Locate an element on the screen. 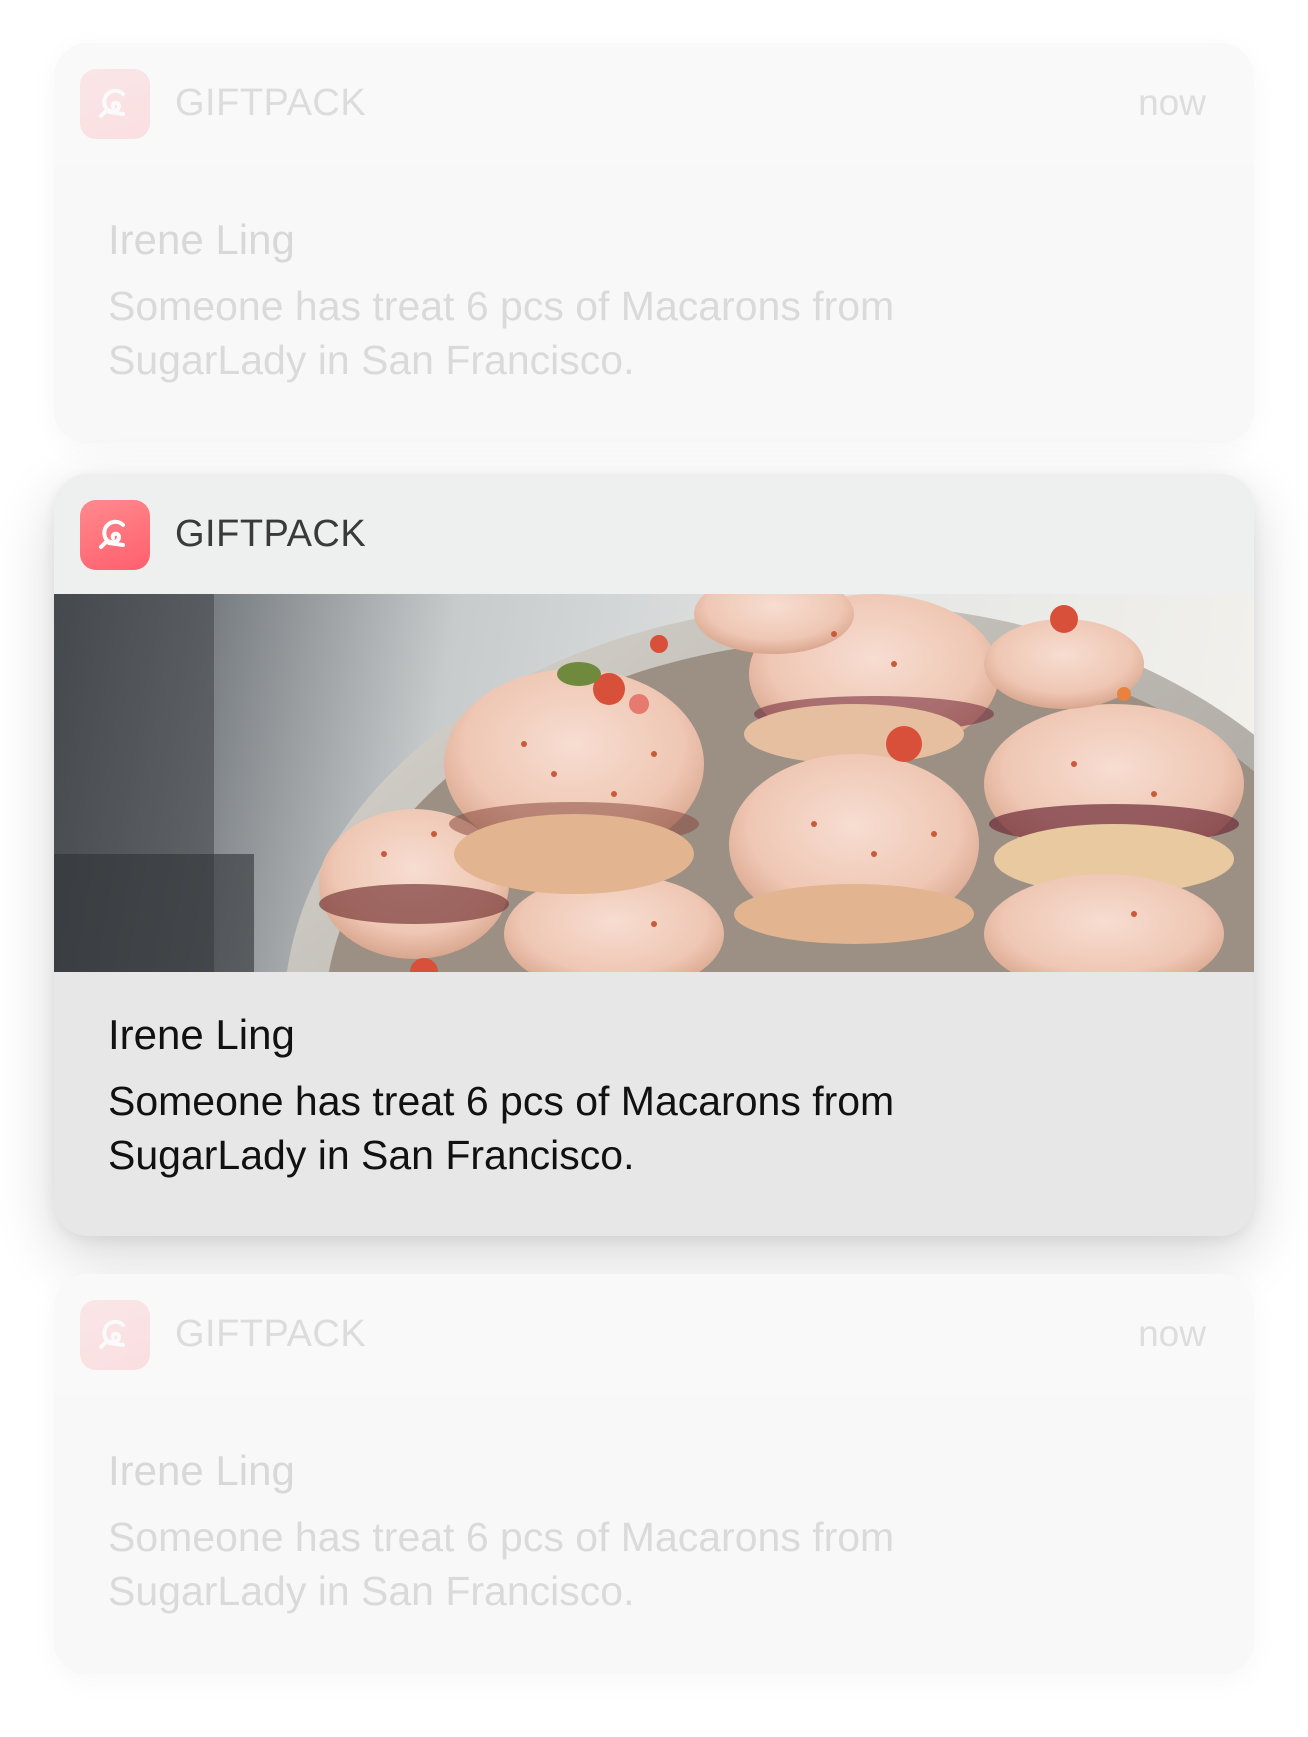  notification-header: GIFTPACK is located at coordinates (654, 534).